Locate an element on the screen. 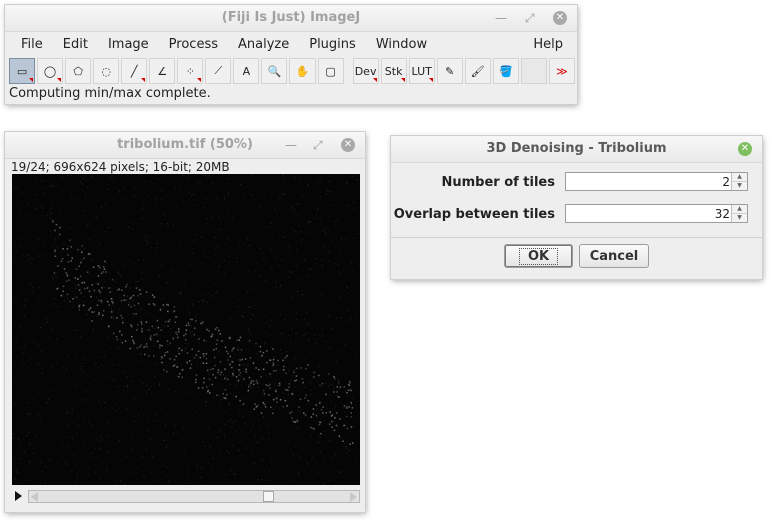  oval-tool-icon: ◯ is located at coordinates (50, 71).